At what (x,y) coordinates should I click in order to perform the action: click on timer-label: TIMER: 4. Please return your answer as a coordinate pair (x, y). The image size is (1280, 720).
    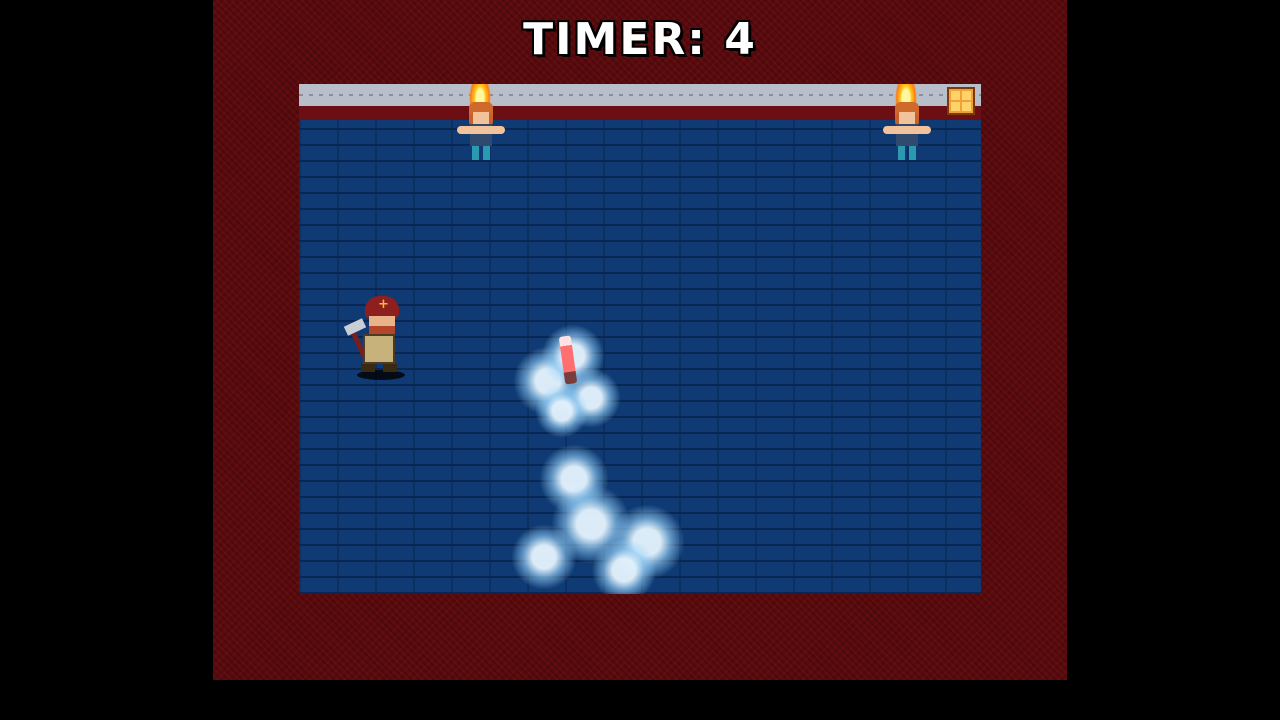
    Looking at the image, I should click on (640, 39).